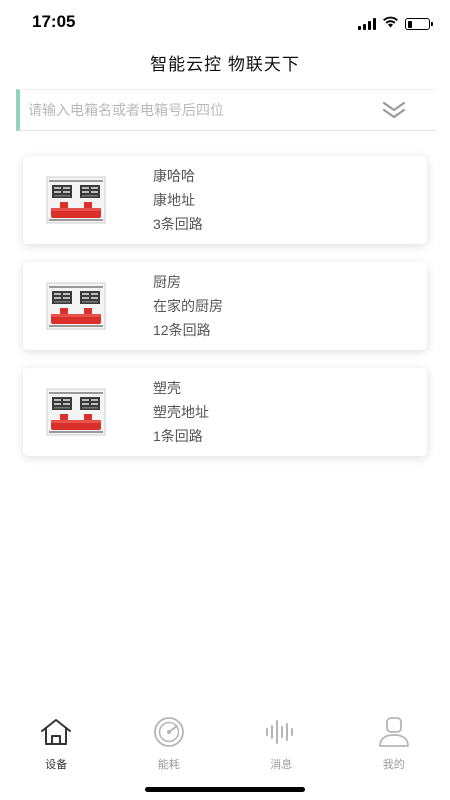  What do you see at coordinates (174, 199) in the screenshot?
I see `device-address: 康地址` at bounding box center [174, 199].